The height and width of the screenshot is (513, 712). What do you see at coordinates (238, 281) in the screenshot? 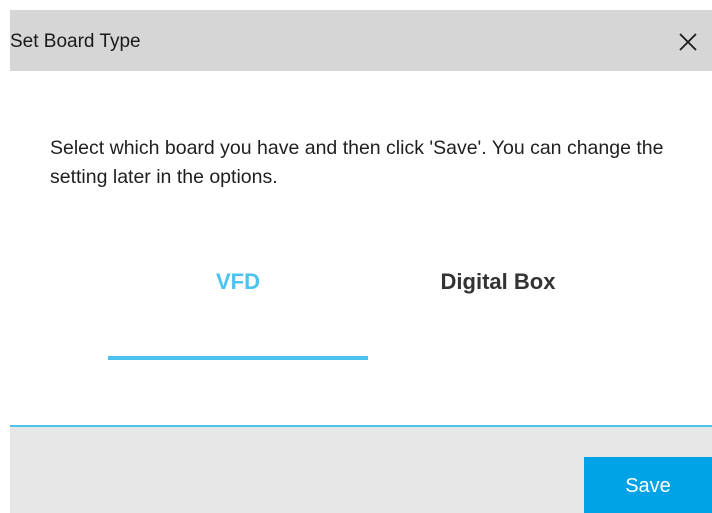
I see `tab-vfd-label: VFD` at bounding box center [238, 281].